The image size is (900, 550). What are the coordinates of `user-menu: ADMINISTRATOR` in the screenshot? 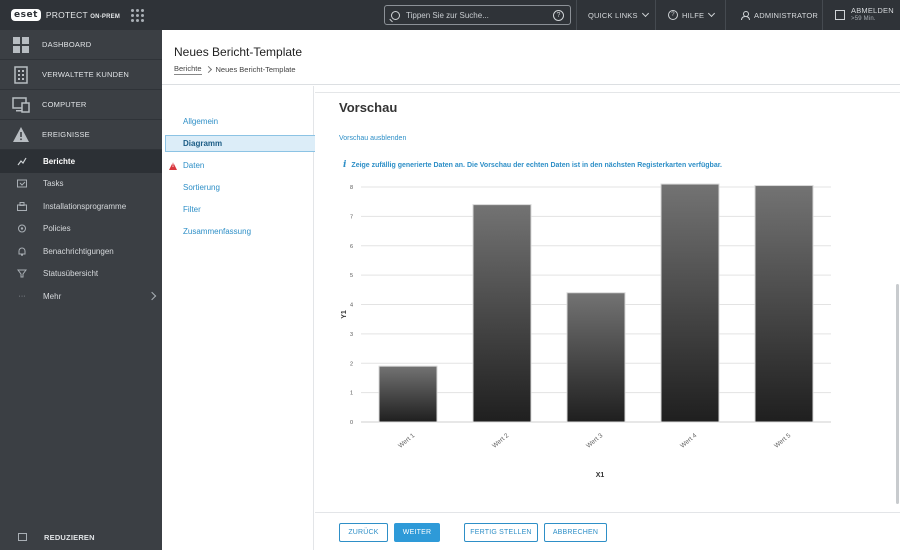 It's located at (779, 15).